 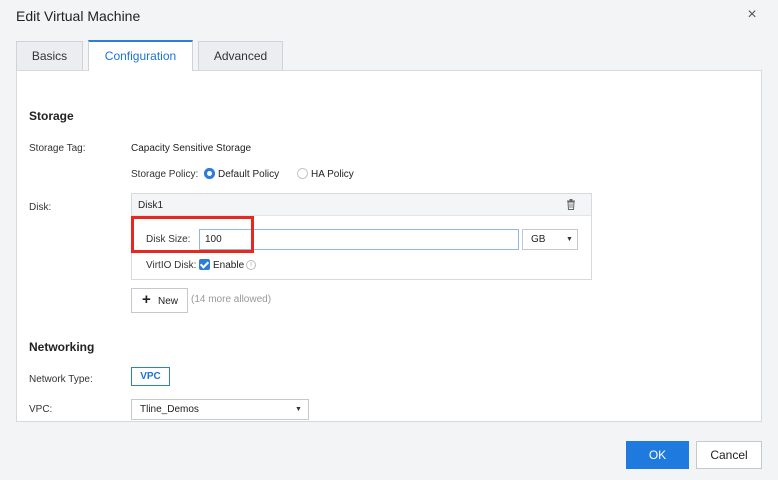 I want to click on plus-icon: +, so click(x=146, y=299).